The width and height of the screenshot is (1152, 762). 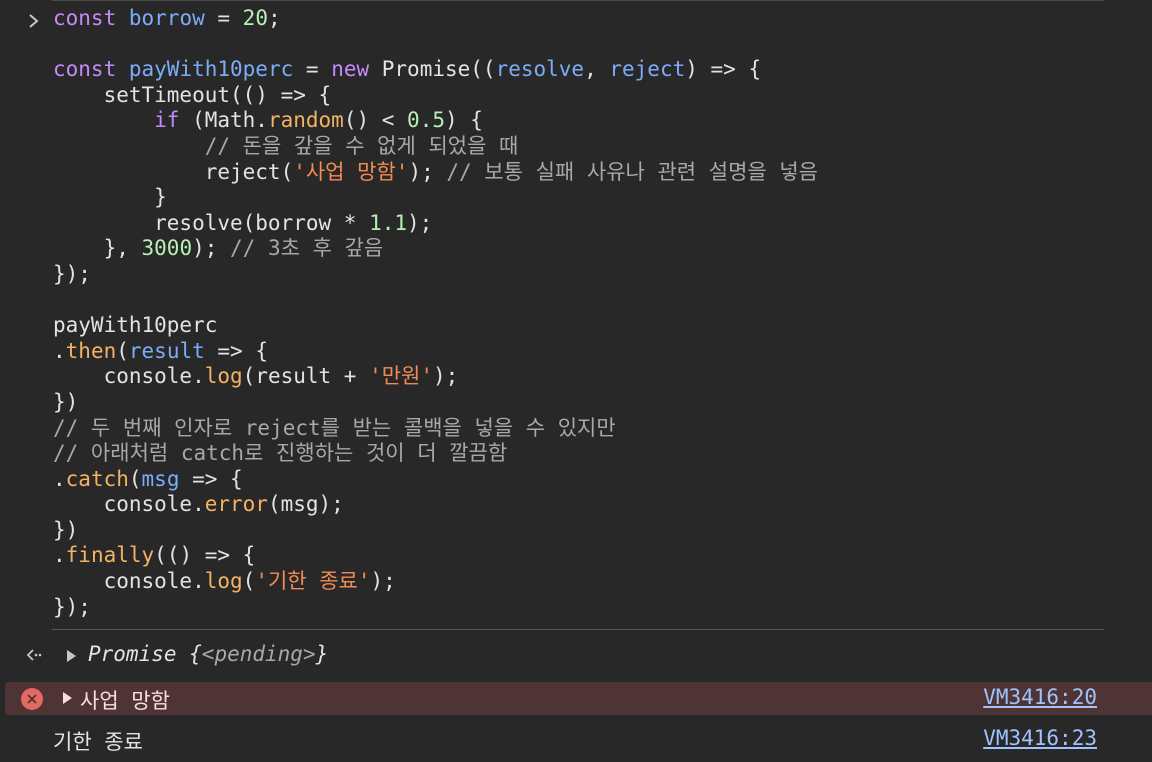 What do you see at coordinates (98, 742) in the screenshot?
I see `log-text: 기한 종료` at bounding box center [98, 742].